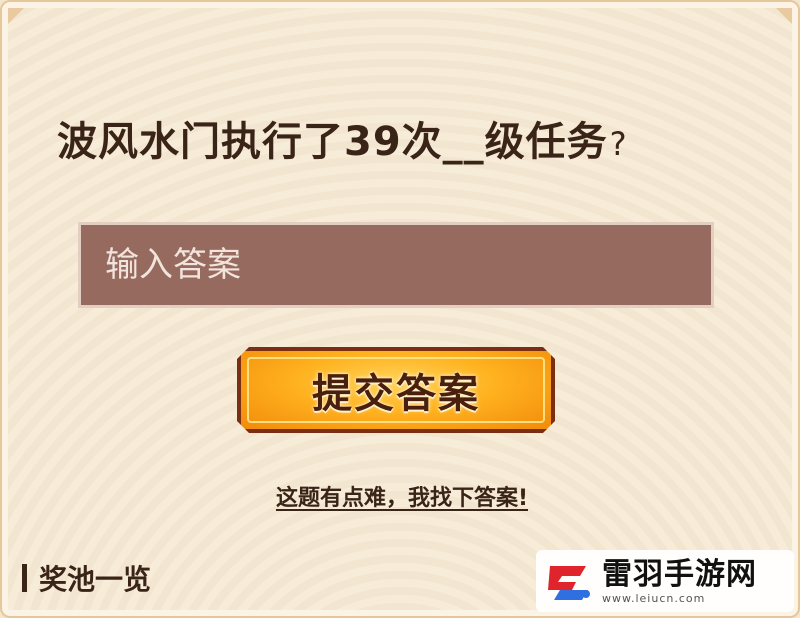  I want to click on submit-button-label: 提交答案, so click(396, 394).